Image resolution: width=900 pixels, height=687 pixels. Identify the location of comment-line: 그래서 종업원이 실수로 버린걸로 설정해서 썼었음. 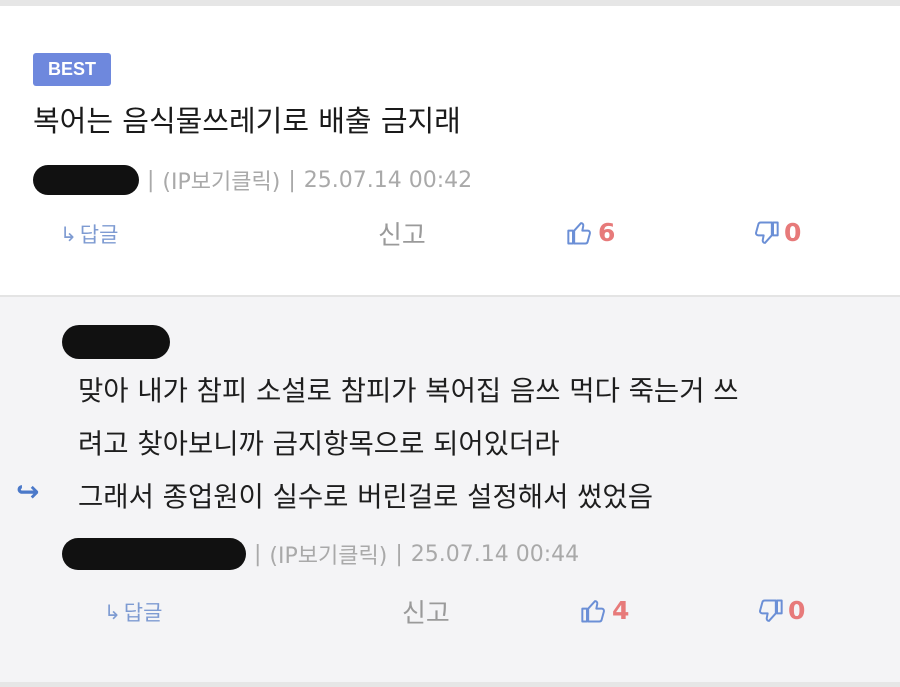
(366, 497).